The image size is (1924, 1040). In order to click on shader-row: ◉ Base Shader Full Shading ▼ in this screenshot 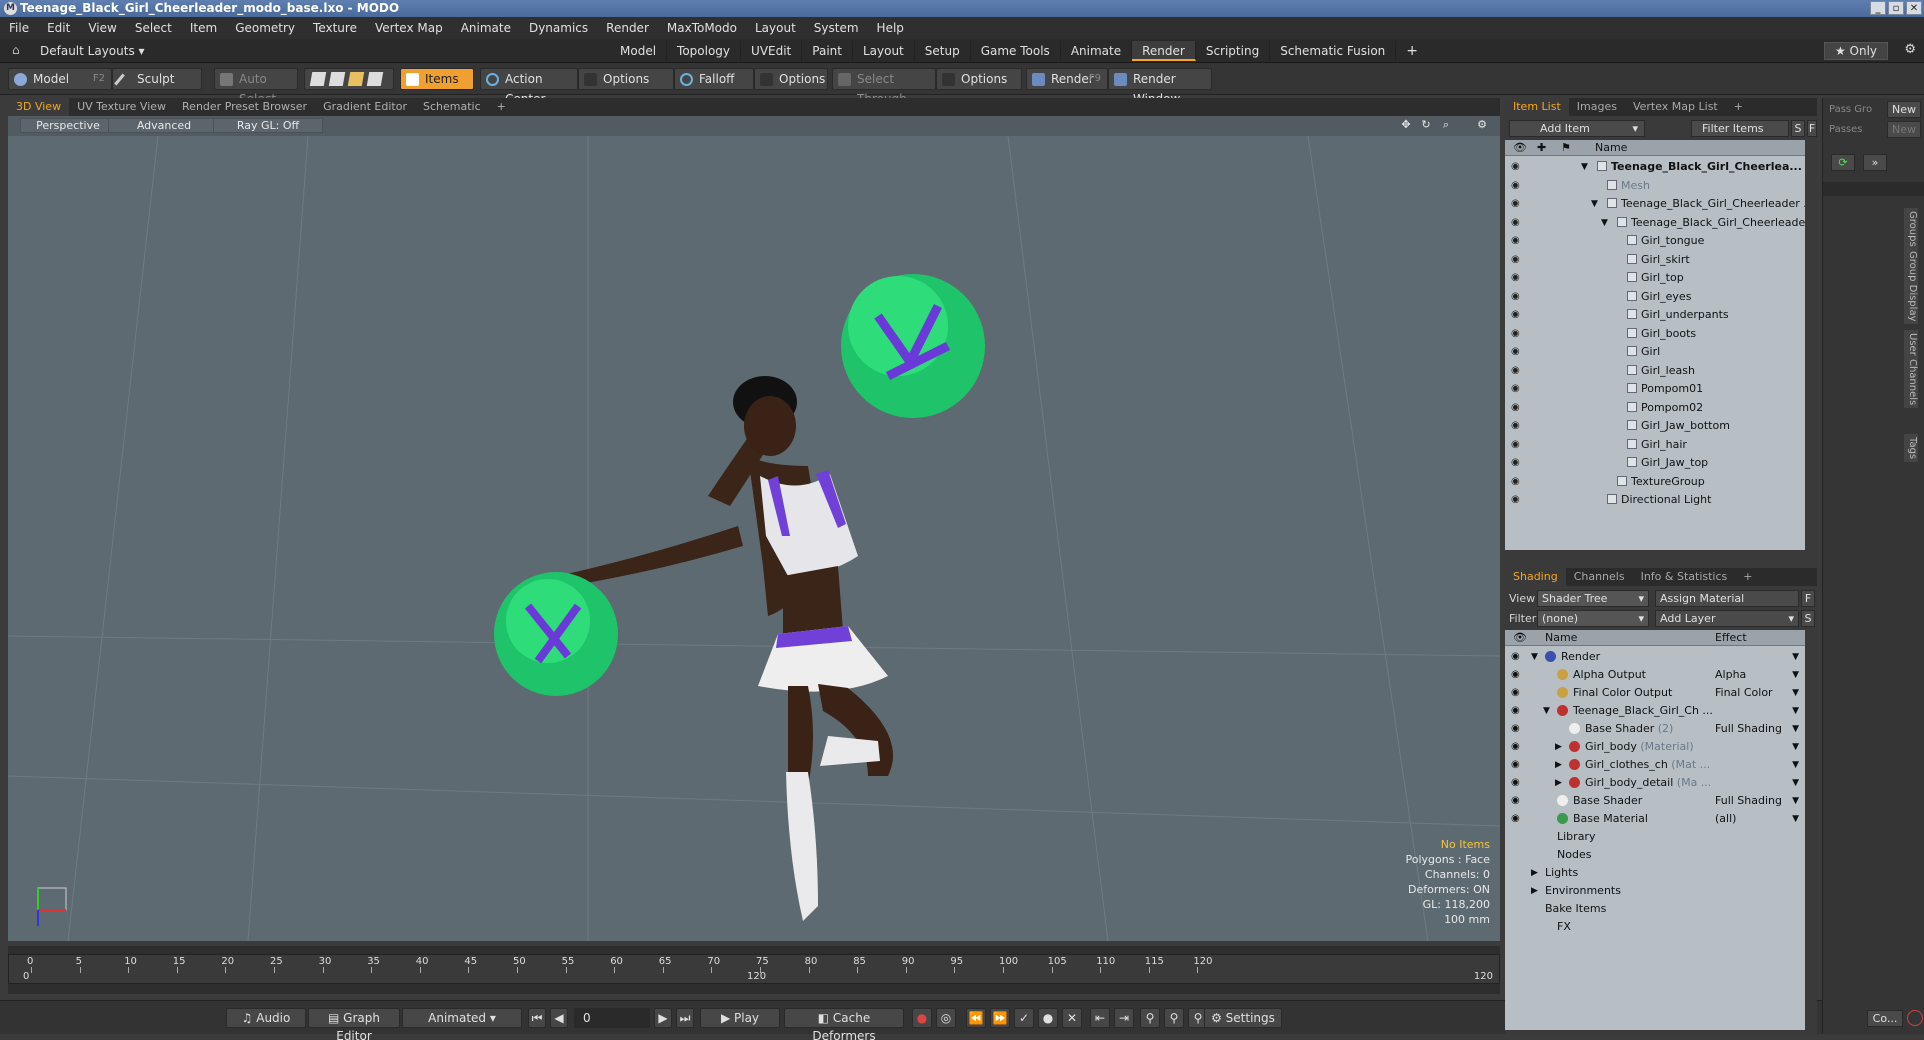, I will do `click(1655, 801)`.